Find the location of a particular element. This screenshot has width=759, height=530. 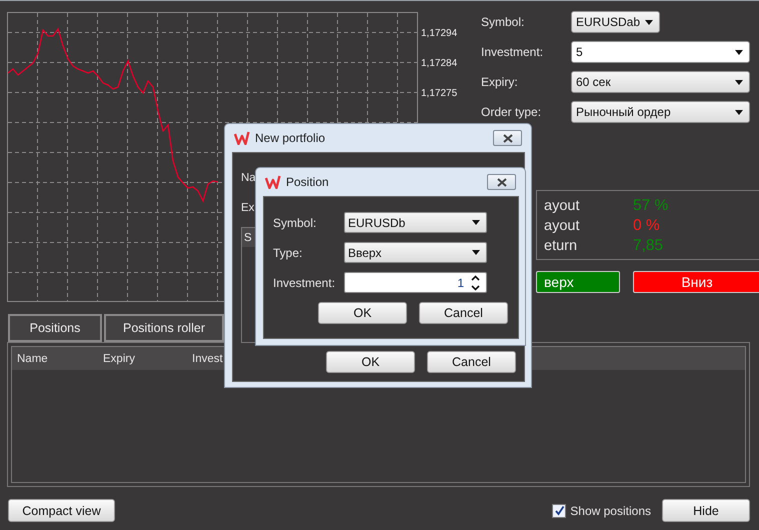

hide-button: Hide is located at coordinates (706, 510).